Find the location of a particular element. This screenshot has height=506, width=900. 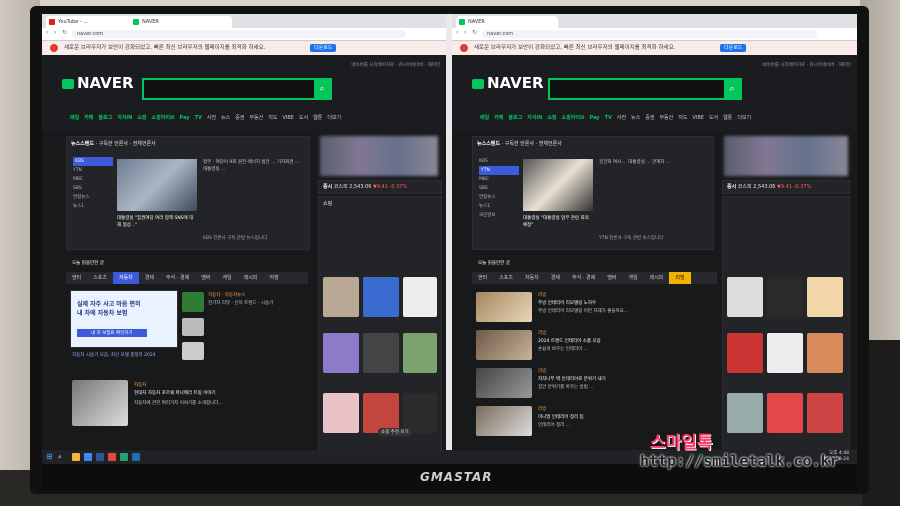

news-source-item: 국민일보 is located at coordinates (499, 215).